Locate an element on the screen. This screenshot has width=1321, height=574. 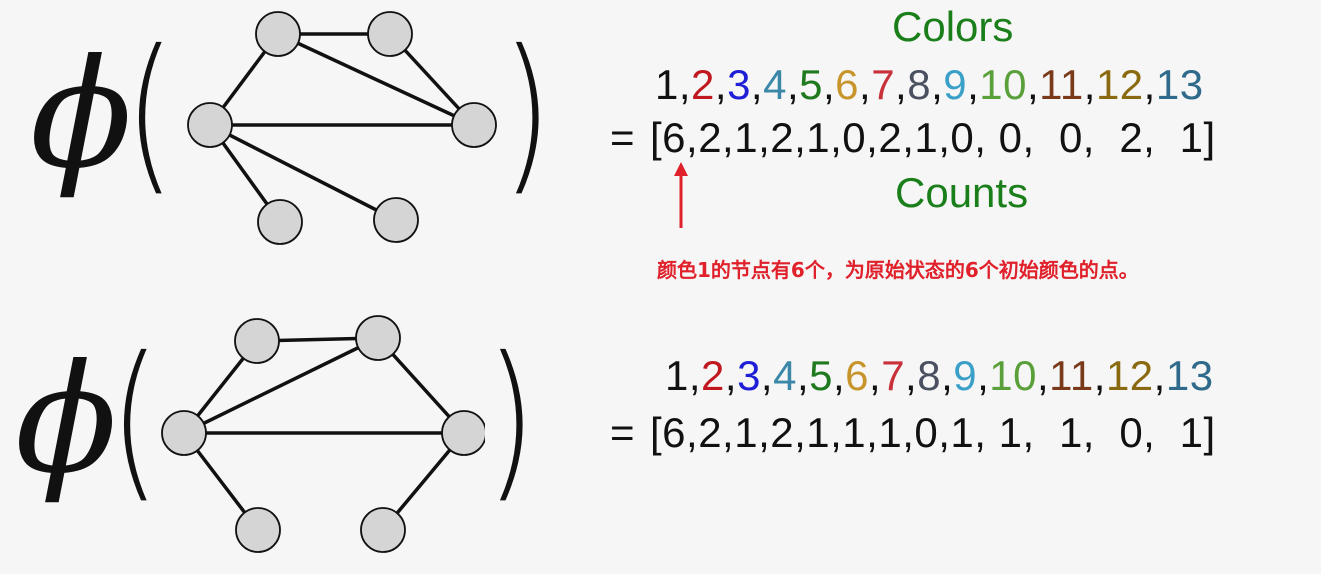
counts-vector-2: [6,2,1,2,1,1,1,0,1, 1, 1, 0, 1] is located at coordinates (933, 432).